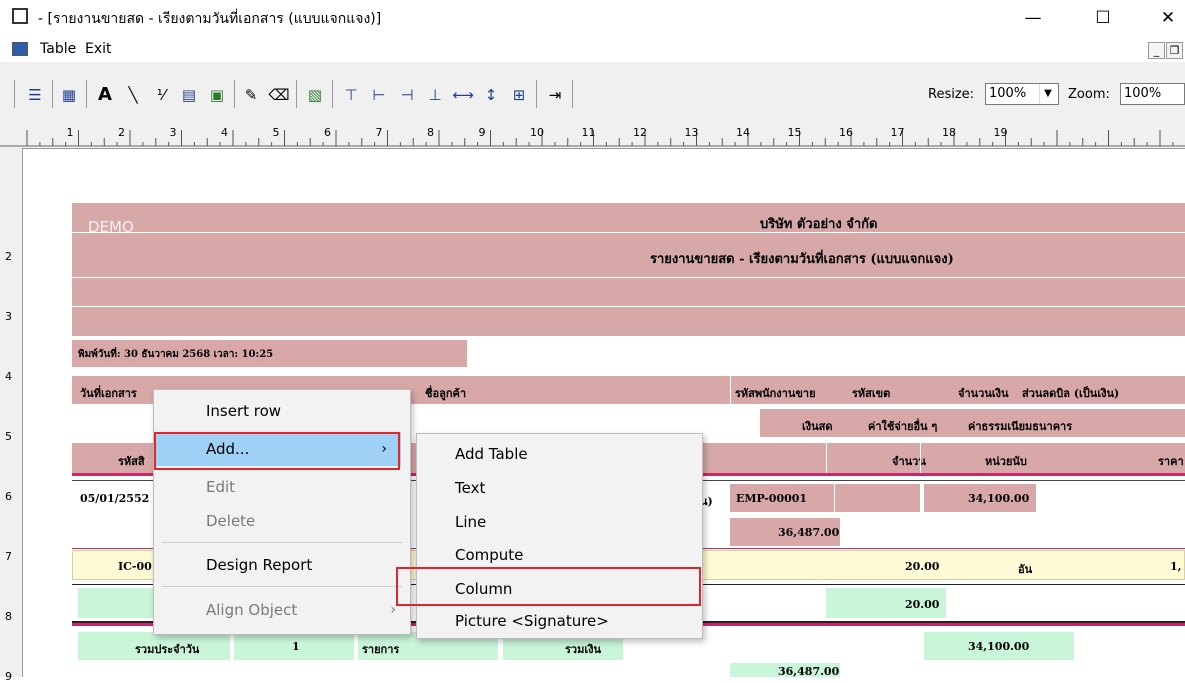  Describe the element at coordinates (1143, 93) in the screenshot. I see `zoom-value: 100%` at that location.